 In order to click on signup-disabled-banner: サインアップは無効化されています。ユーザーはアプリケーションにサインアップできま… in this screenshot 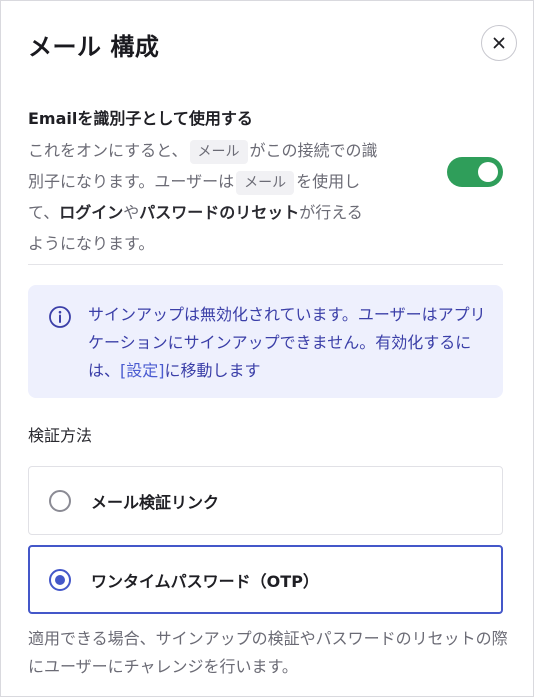, I will do `click(265, 341)`.